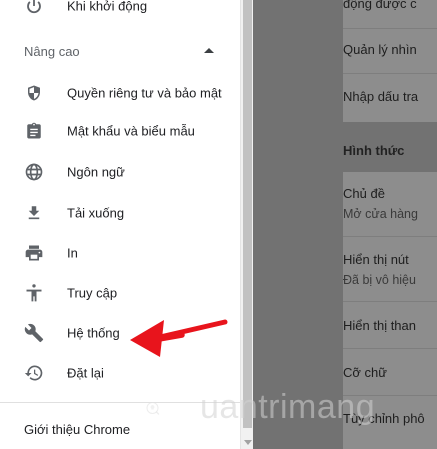 The width and height of the screenshot is (437, 449). Describe the element at coordinates (379, 325) in the screenshot. I see `row-bookmarks-bar: Hiển thị than` at that location.